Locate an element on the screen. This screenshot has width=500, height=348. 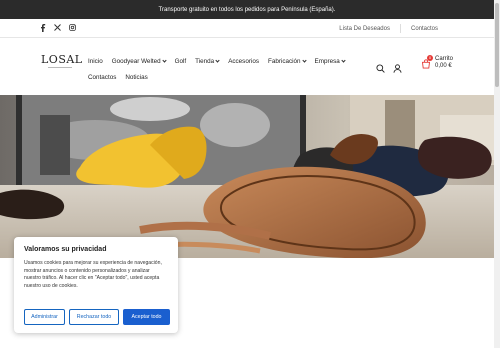
cart-label: Carrito is located at coordinates (444, 59).